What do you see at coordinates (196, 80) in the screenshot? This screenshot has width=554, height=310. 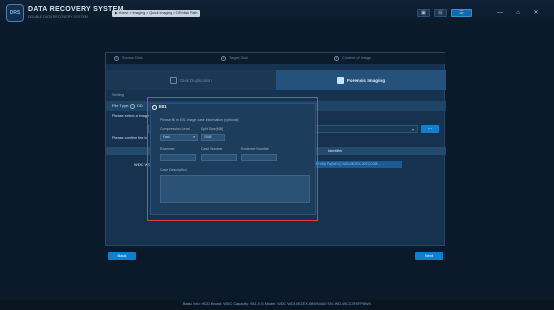 I see `tab-label: Disk Duplication` at bounding box center [196, 80].